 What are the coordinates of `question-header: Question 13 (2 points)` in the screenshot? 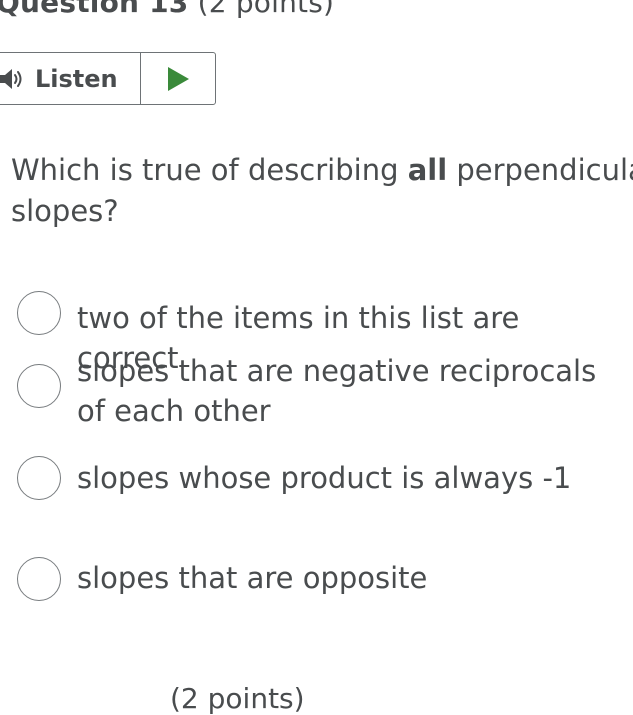 It's located at (167, 9).